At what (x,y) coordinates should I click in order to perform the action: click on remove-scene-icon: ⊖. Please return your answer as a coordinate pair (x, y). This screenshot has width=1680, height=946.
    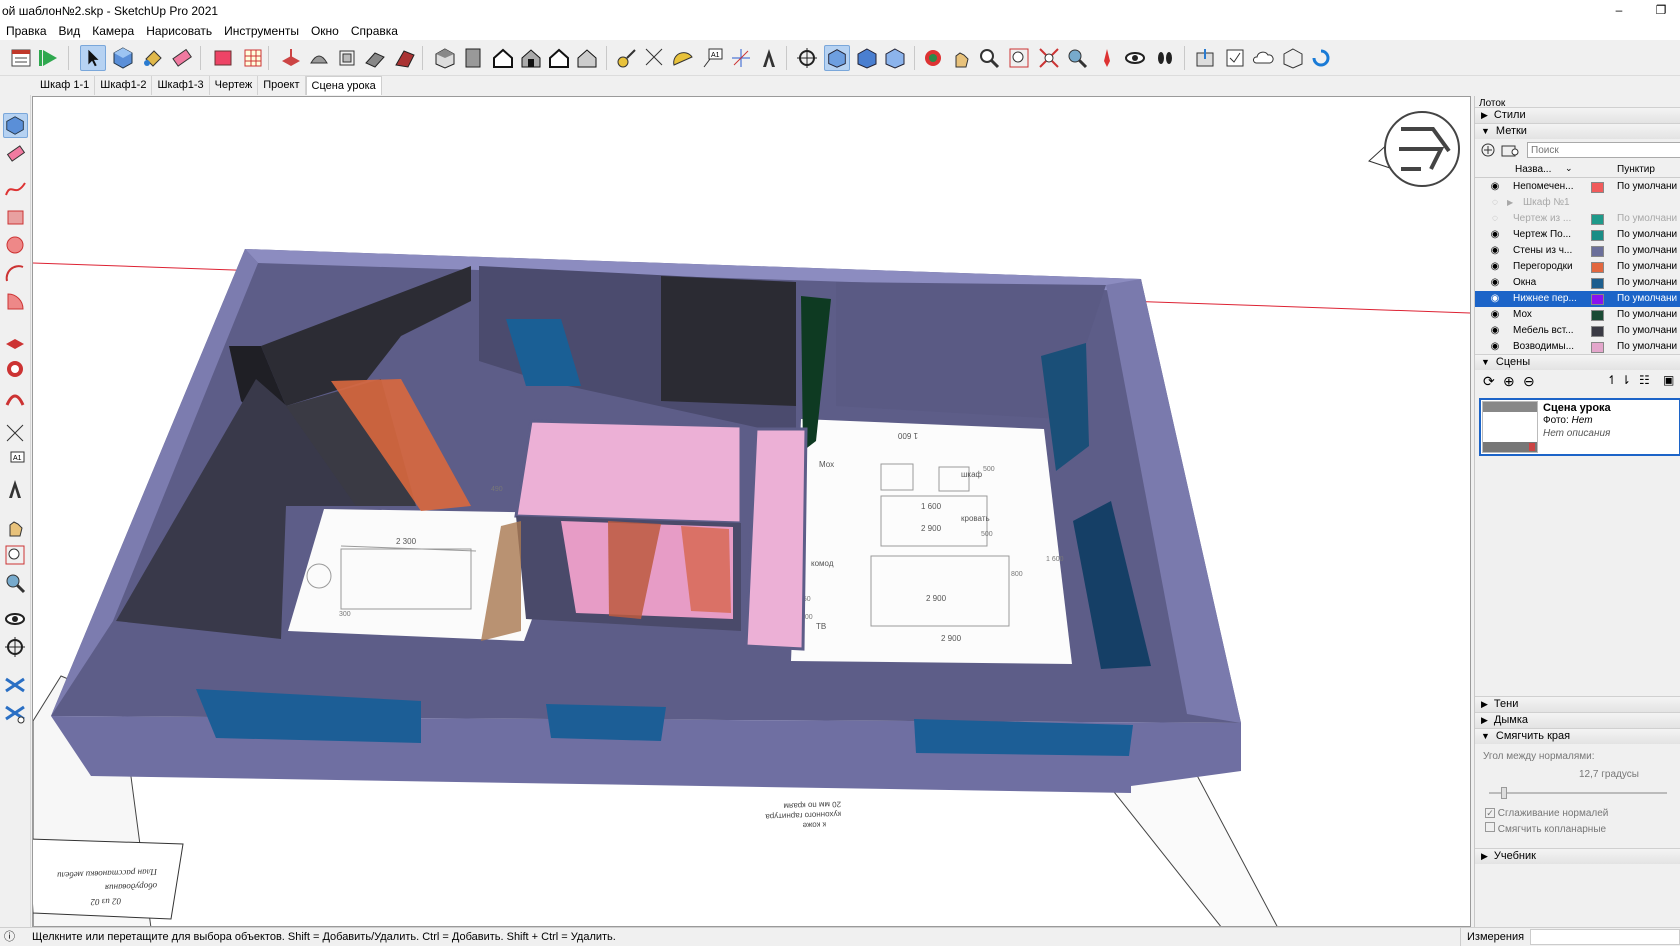
    Looking at the image, I should click on (1529, 381).